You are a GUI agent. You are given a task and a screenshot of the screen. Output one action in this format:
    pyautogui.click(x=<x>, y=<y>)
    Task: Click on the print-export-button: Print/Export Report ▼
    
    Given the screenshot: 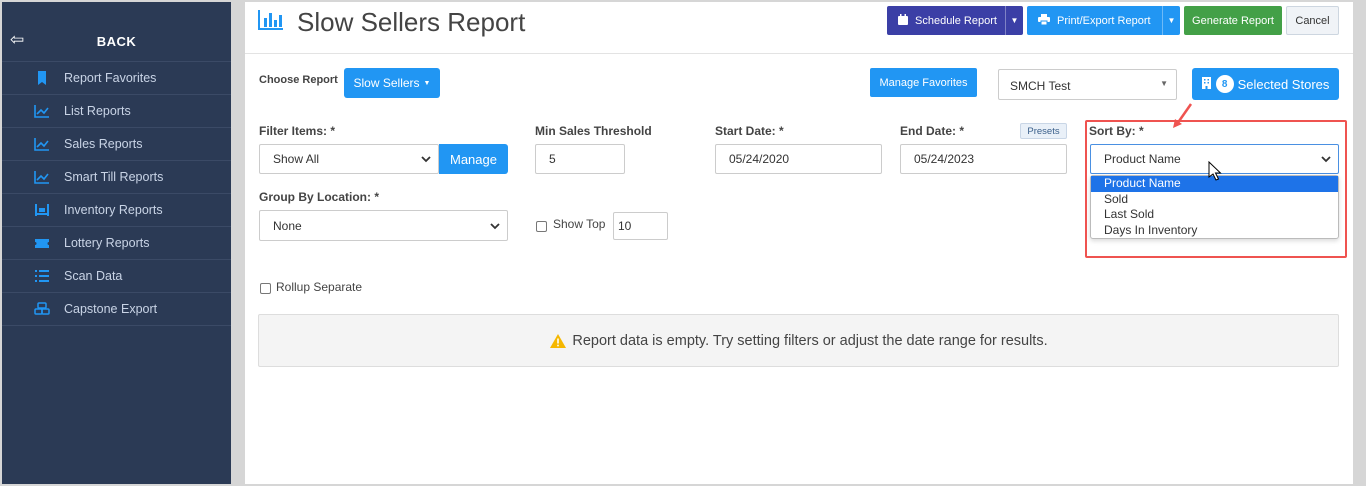 What is the action you would take?
    pyautogui.click(x=1103, y=20)
    